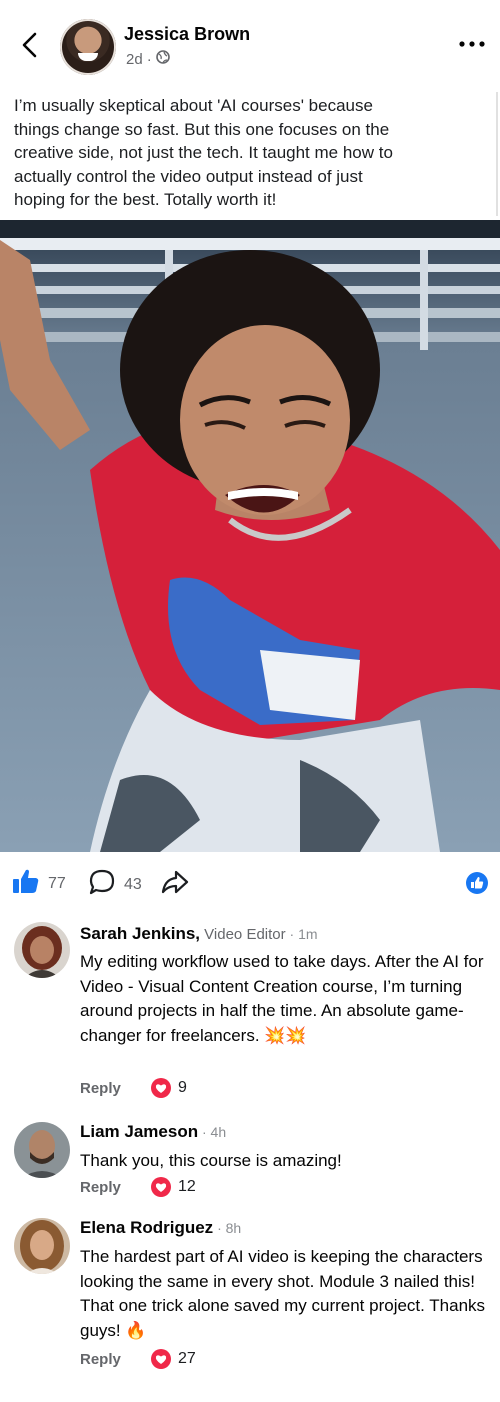  I want to click on like-reaction-badge-icon, so click(477, 883).